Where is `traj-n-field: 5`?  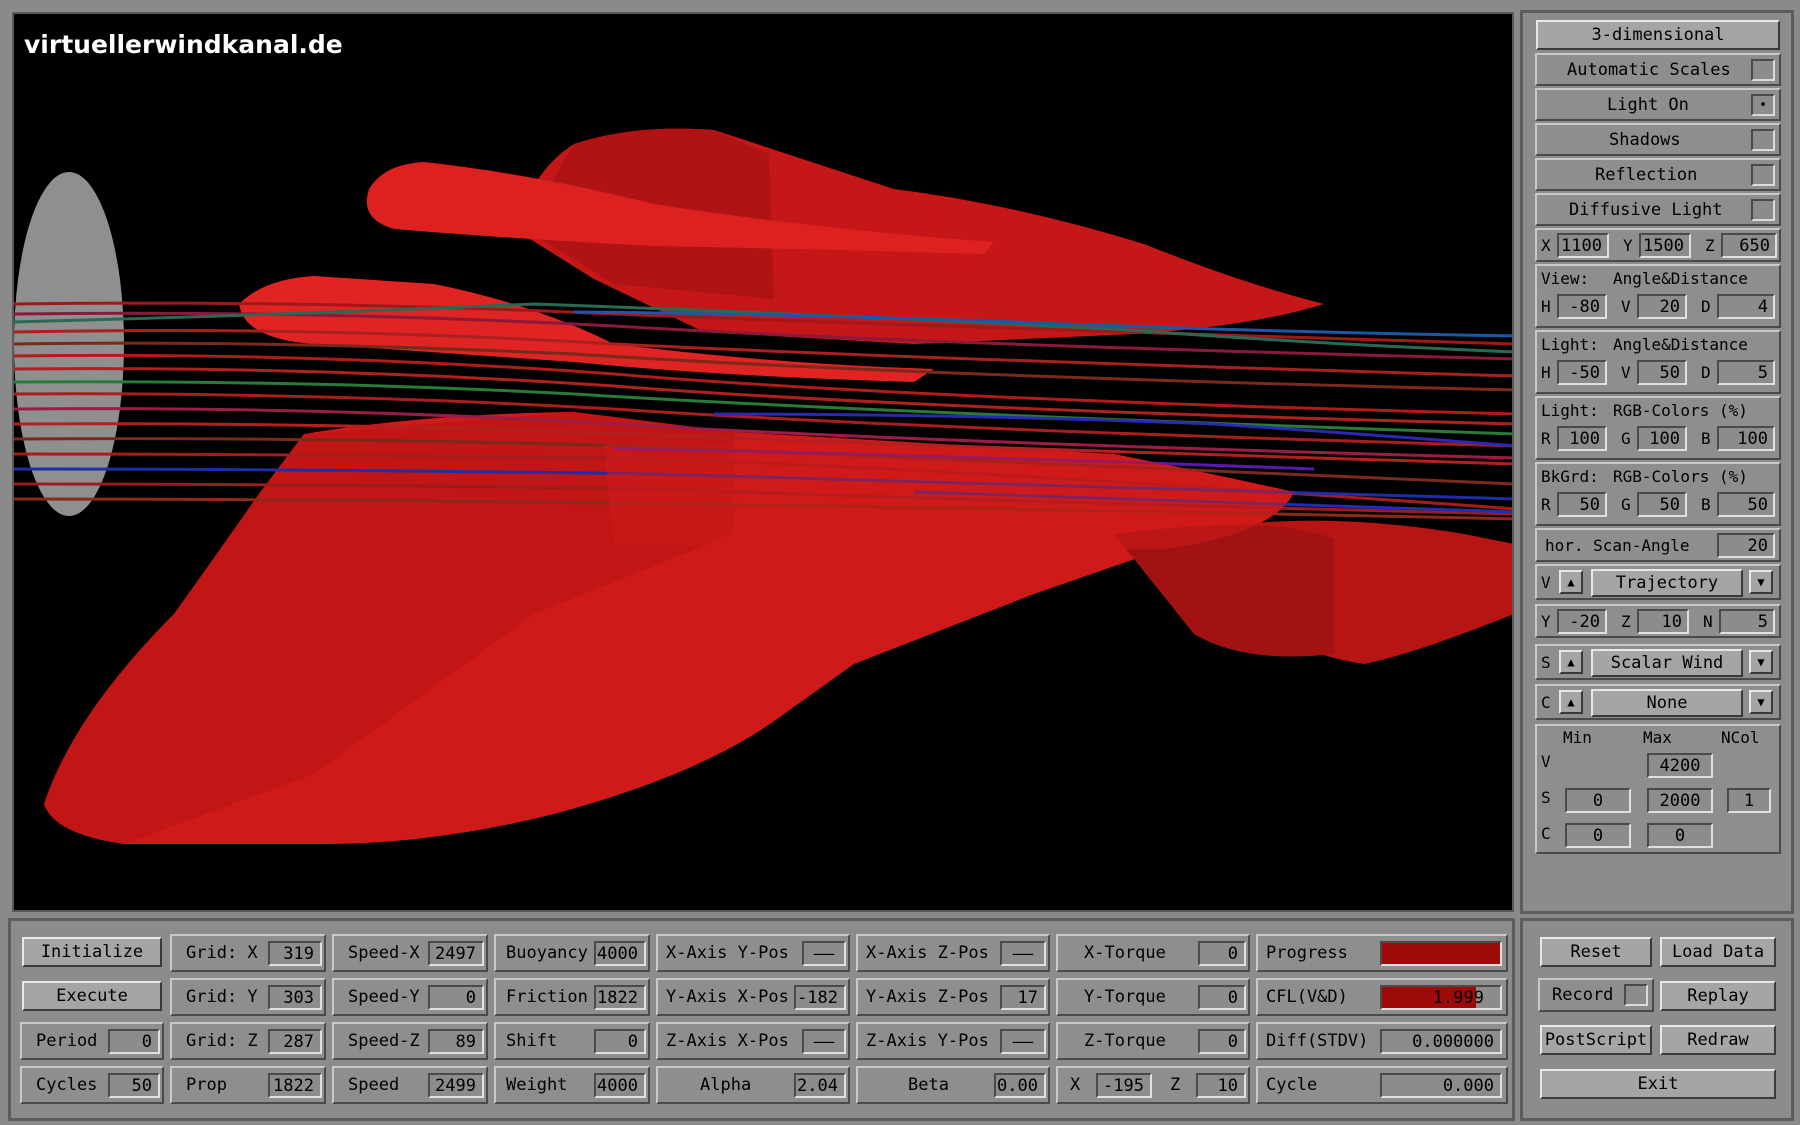
traj-n-field: 5 is located at coordinates (1747, 621).